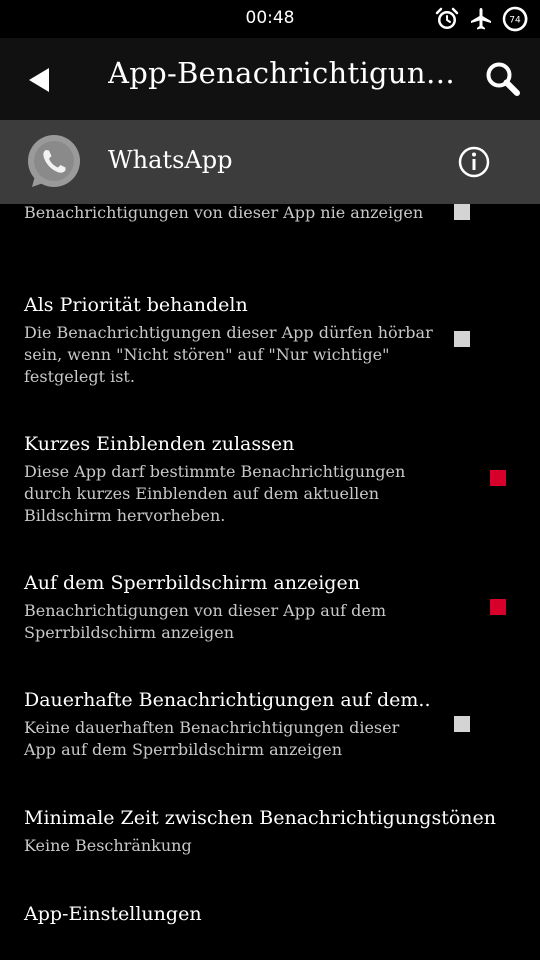 Image resolution: width=540 pixels, height=960 pixels. I want to click on battery-icon: 74, so click(515, 19).